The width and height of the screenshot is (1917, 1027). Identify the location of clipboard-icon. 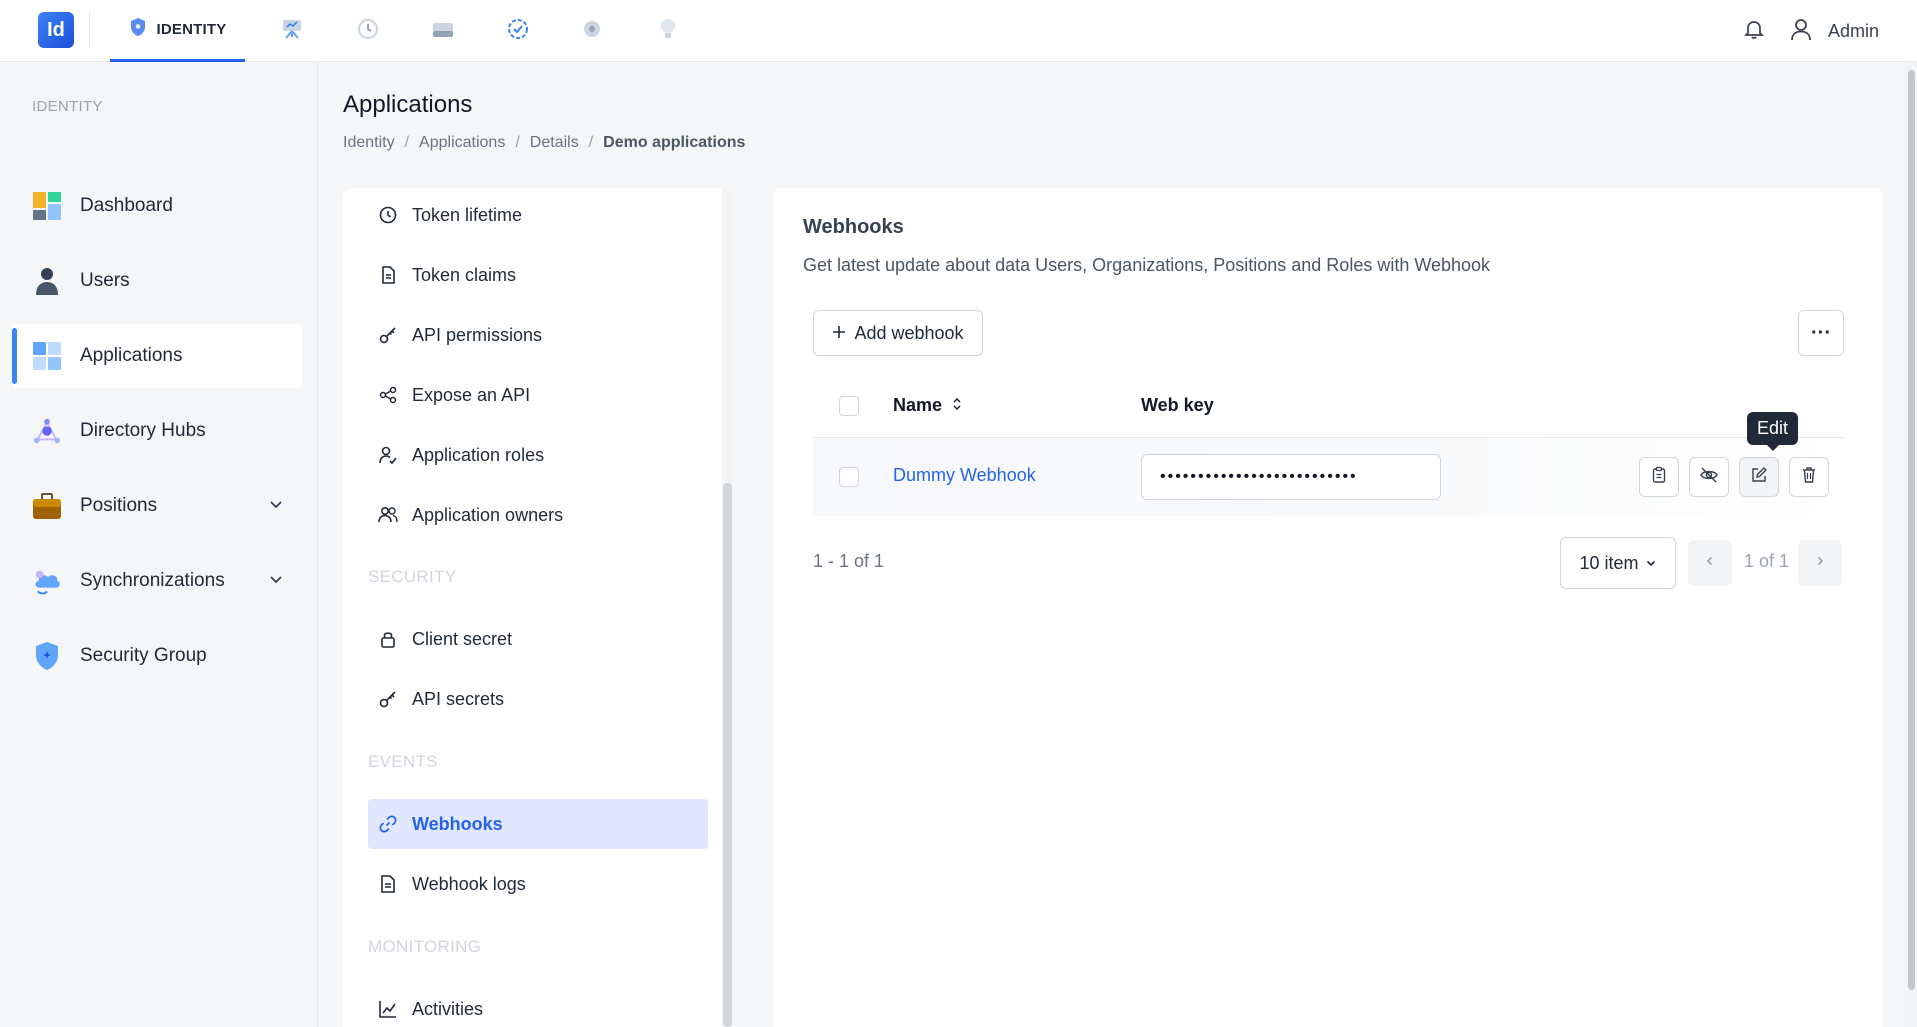
(1659, 477).